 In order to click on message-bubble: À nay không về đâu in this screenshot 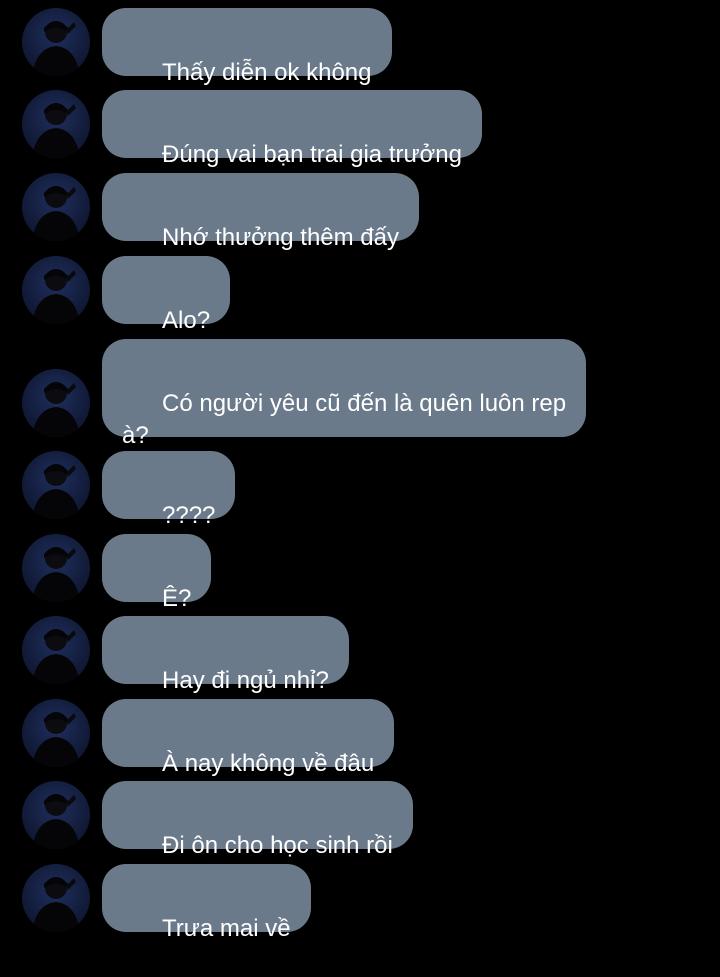, I will do `click(248, 738)`.